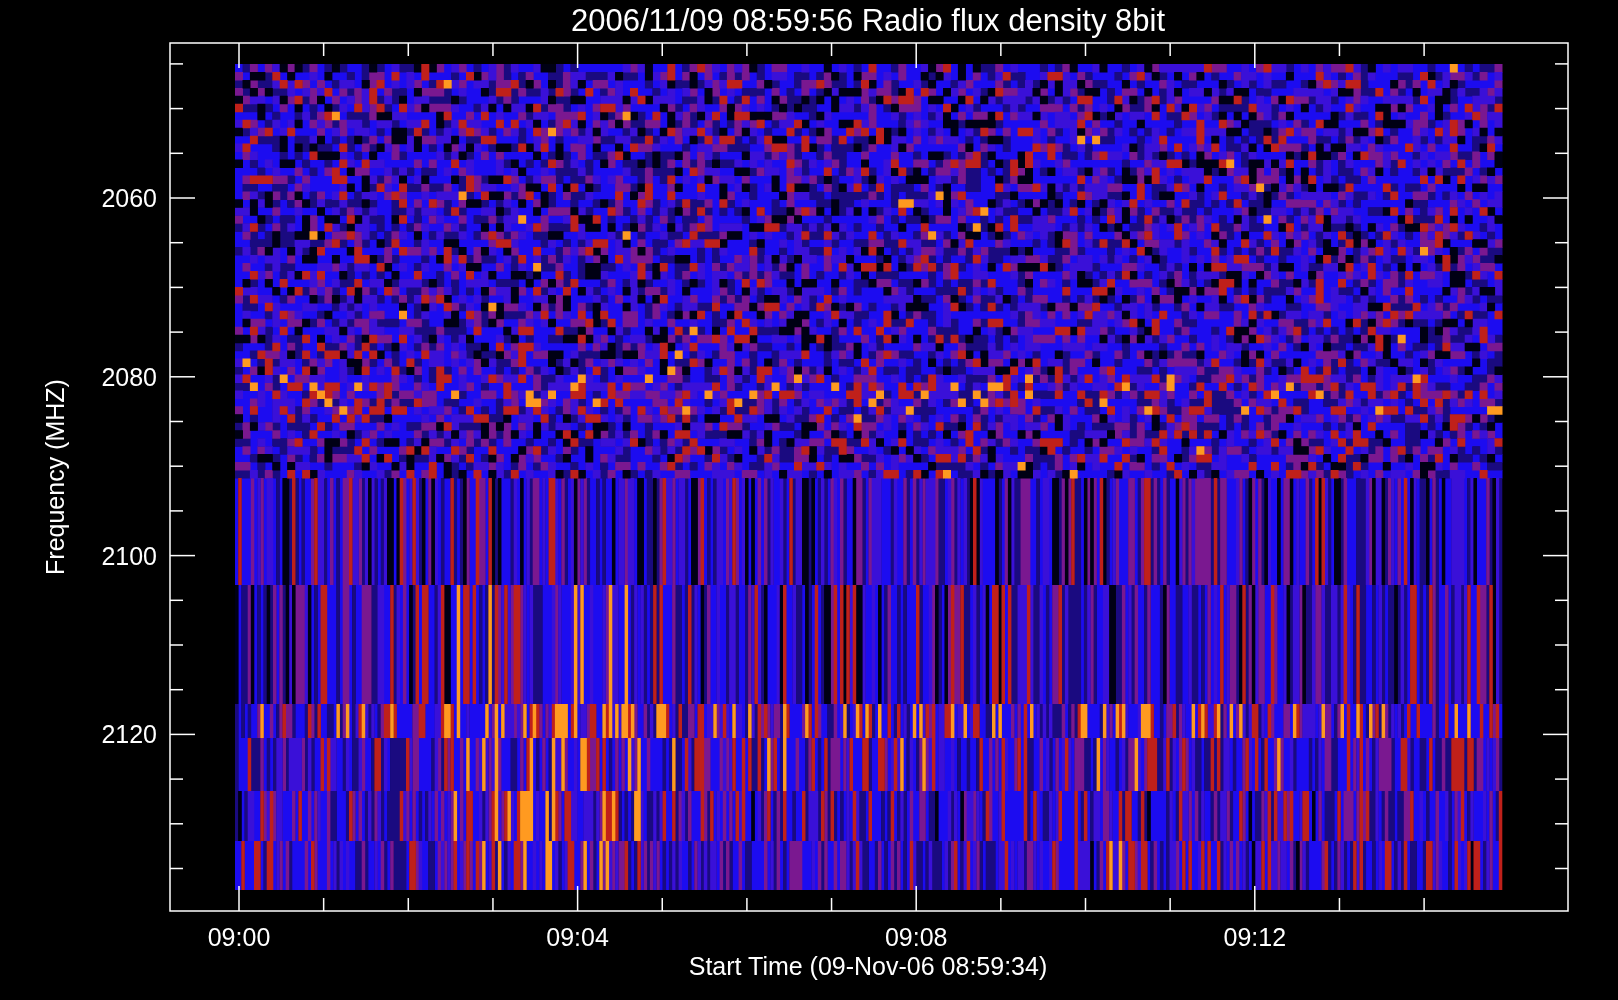  I want to click on chart-title: 2006/11/09 08:59:56 Radio flux density 8bit, so click(868, 20).